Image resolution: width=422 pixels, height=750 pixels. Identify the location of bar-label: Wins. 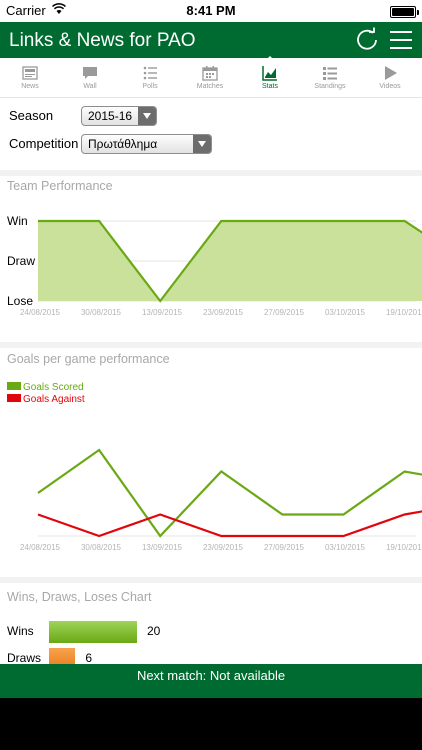
(20, 631).